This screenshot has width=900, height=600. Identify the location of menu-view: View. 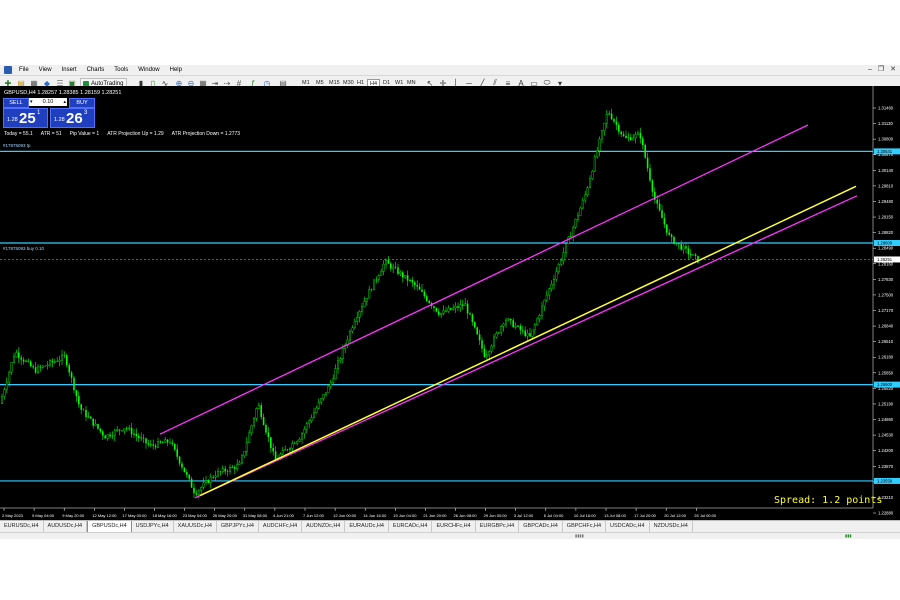
(45, 70).